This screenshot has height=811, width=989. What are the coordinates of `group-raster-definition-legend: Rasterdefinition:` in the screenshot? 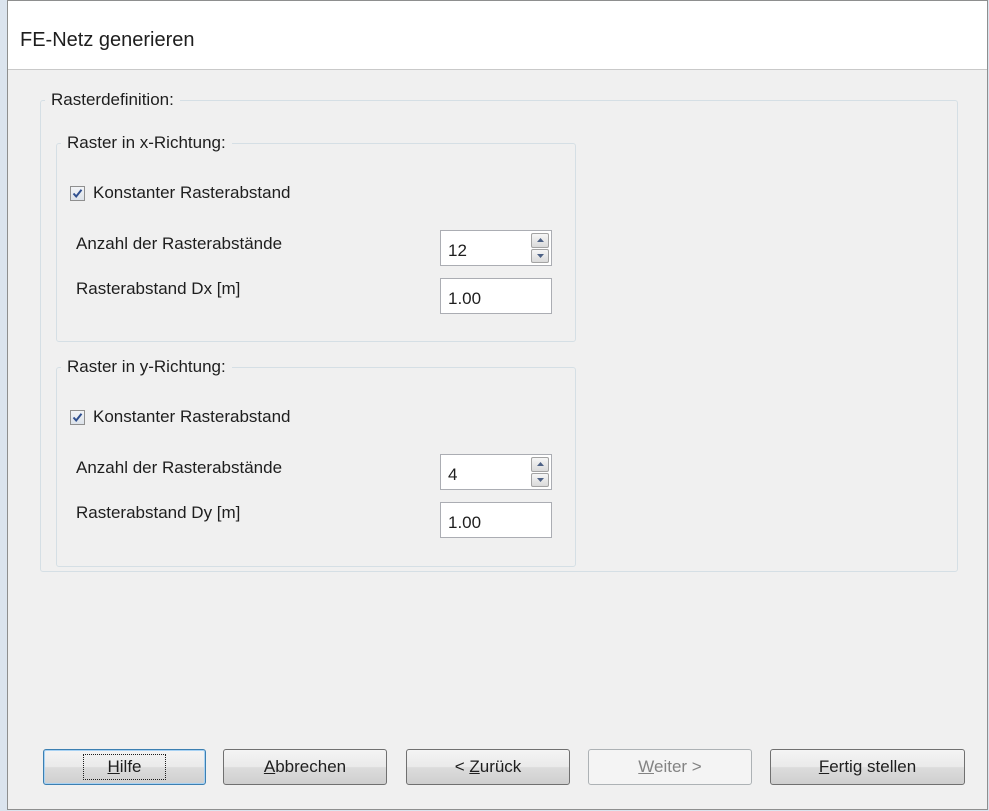 It's located at (112, 99).